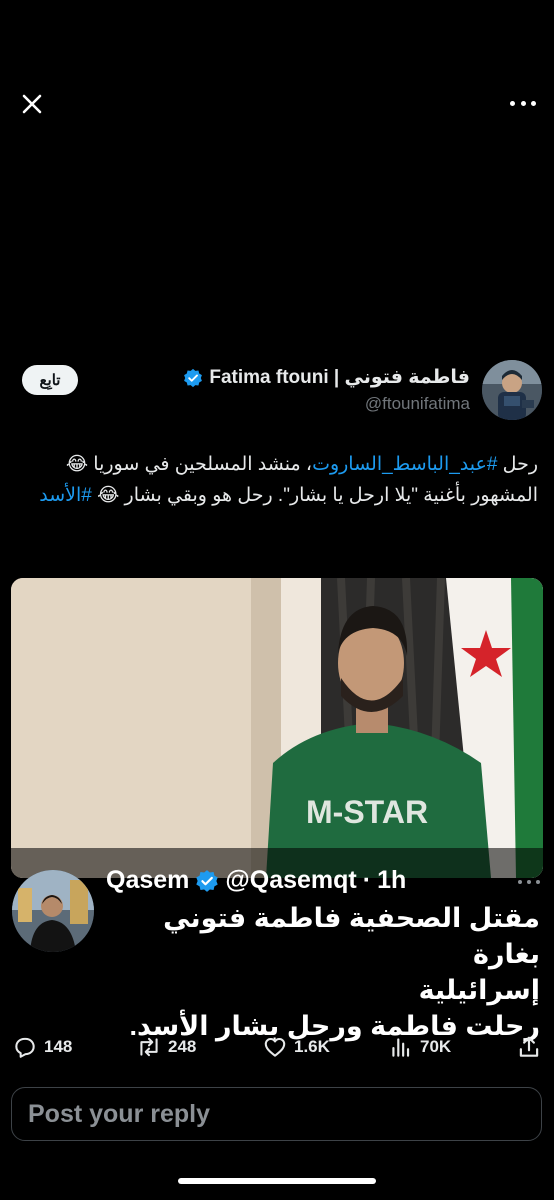  What do you see at coordinates (275, 1047) in the screenshot?
I see `heart-icon` at bounding box center [275, 1047].